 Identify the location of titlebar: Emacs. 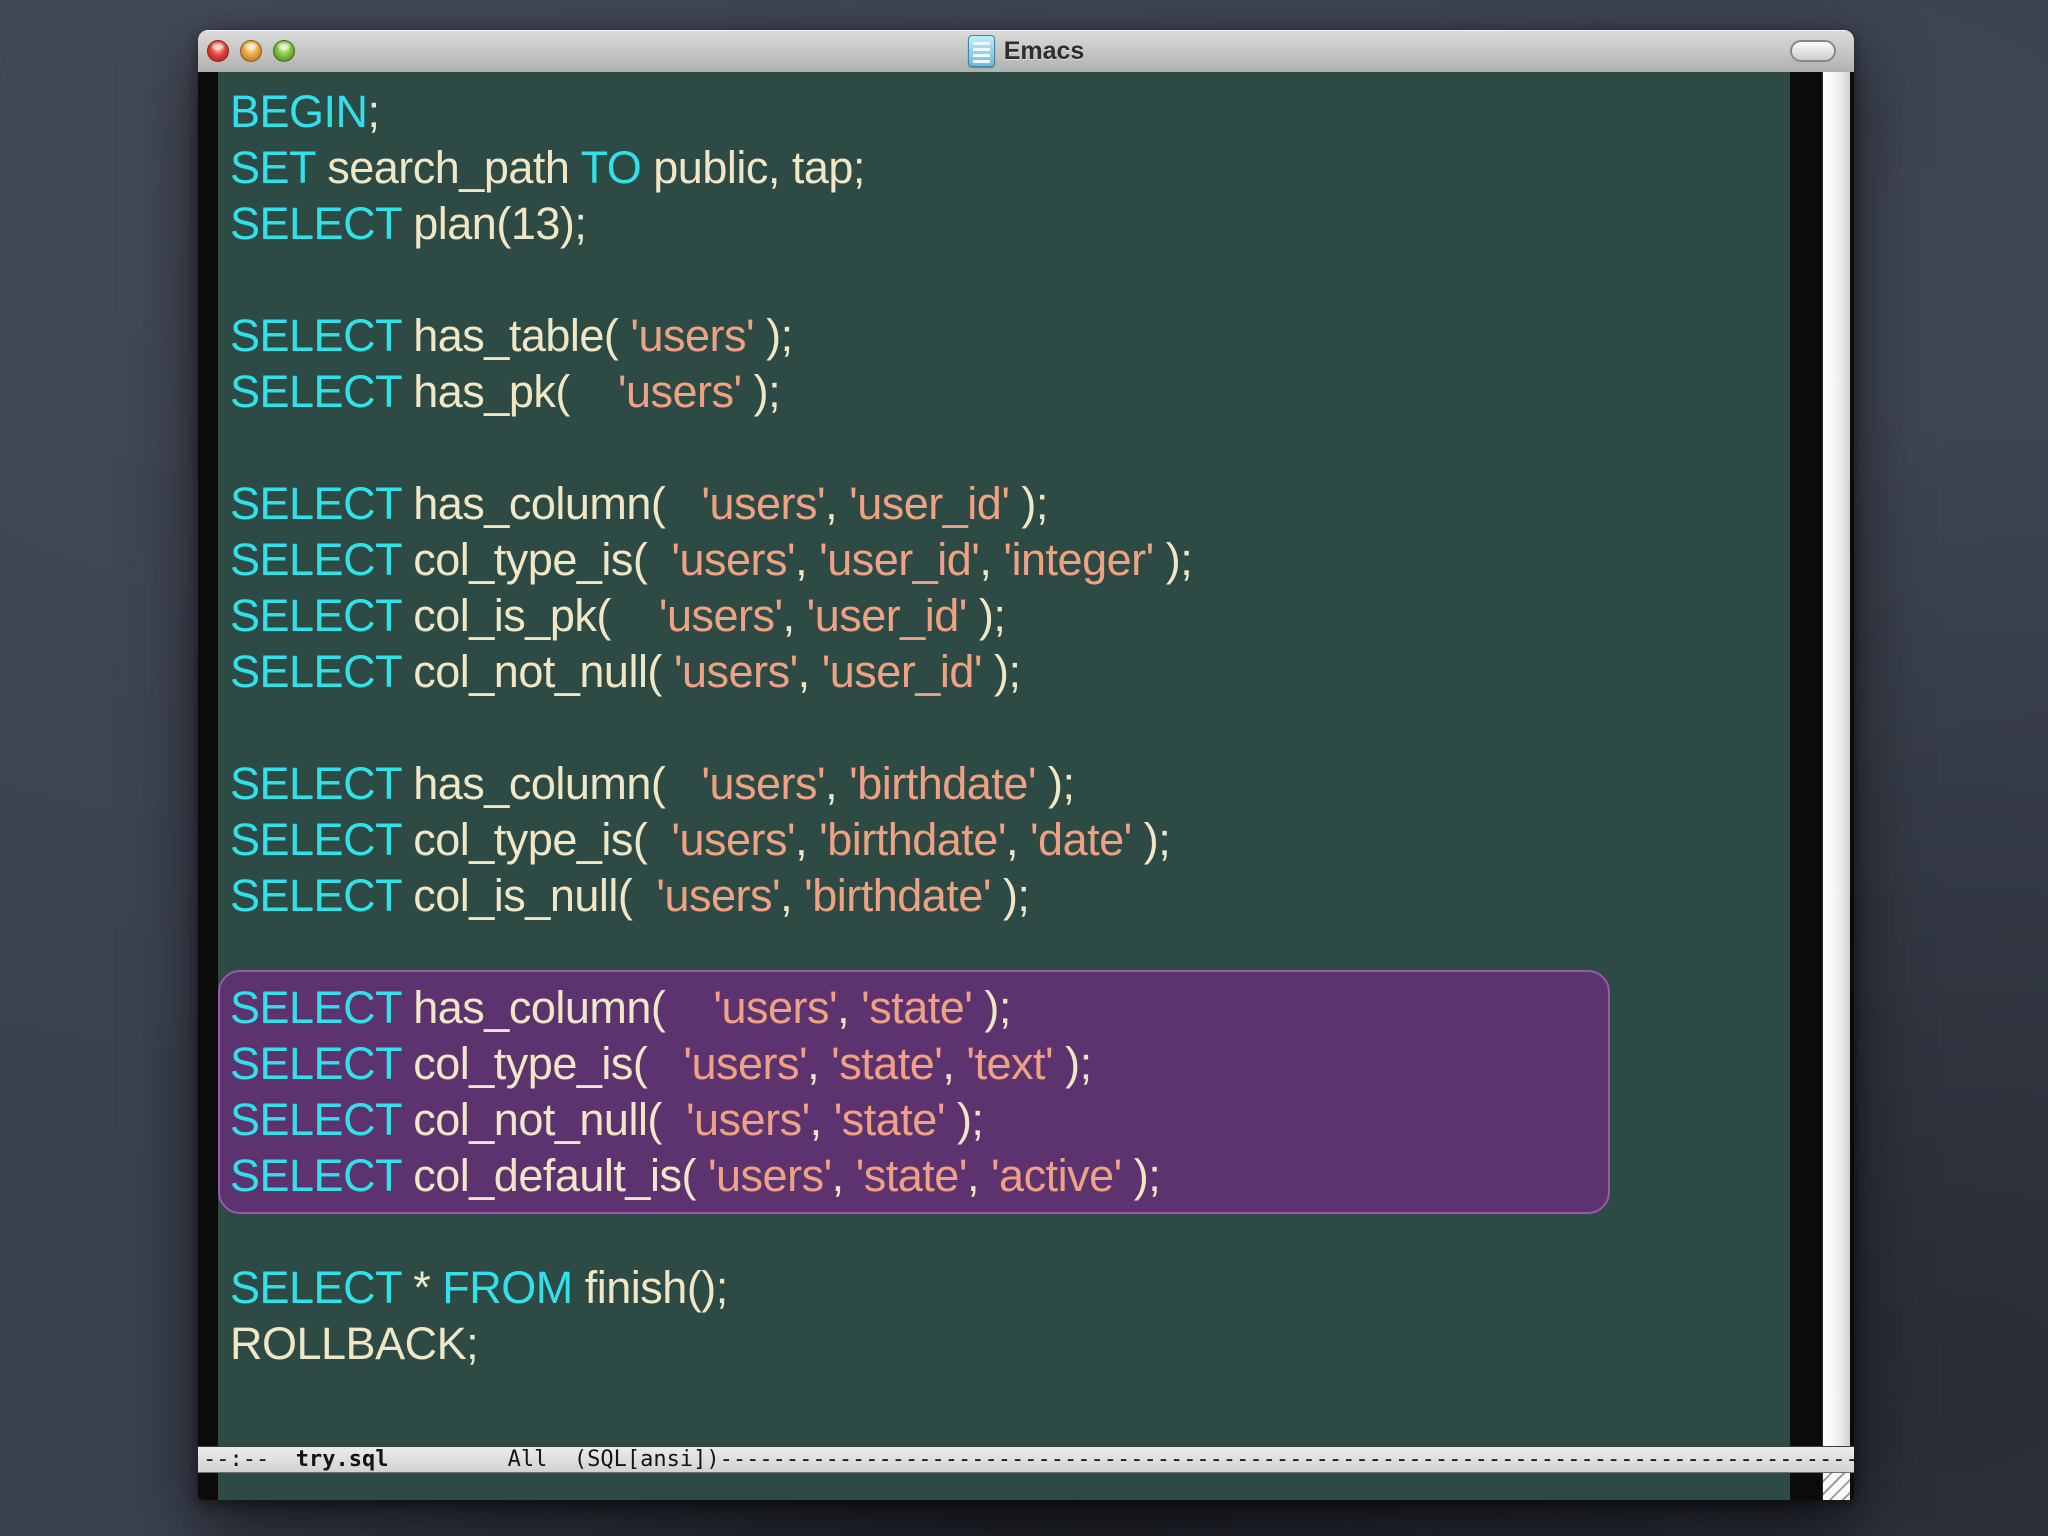
(1026, 51).